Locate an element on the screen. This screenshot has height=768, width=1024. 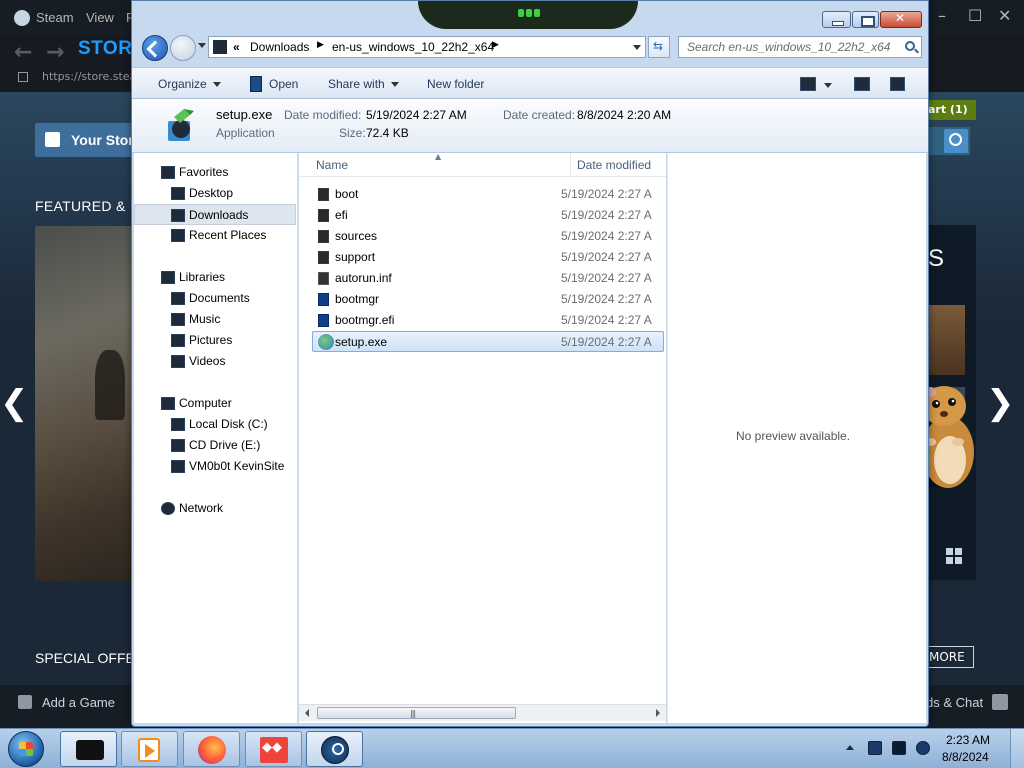
minimize-button is located at coordinates (836, 19).